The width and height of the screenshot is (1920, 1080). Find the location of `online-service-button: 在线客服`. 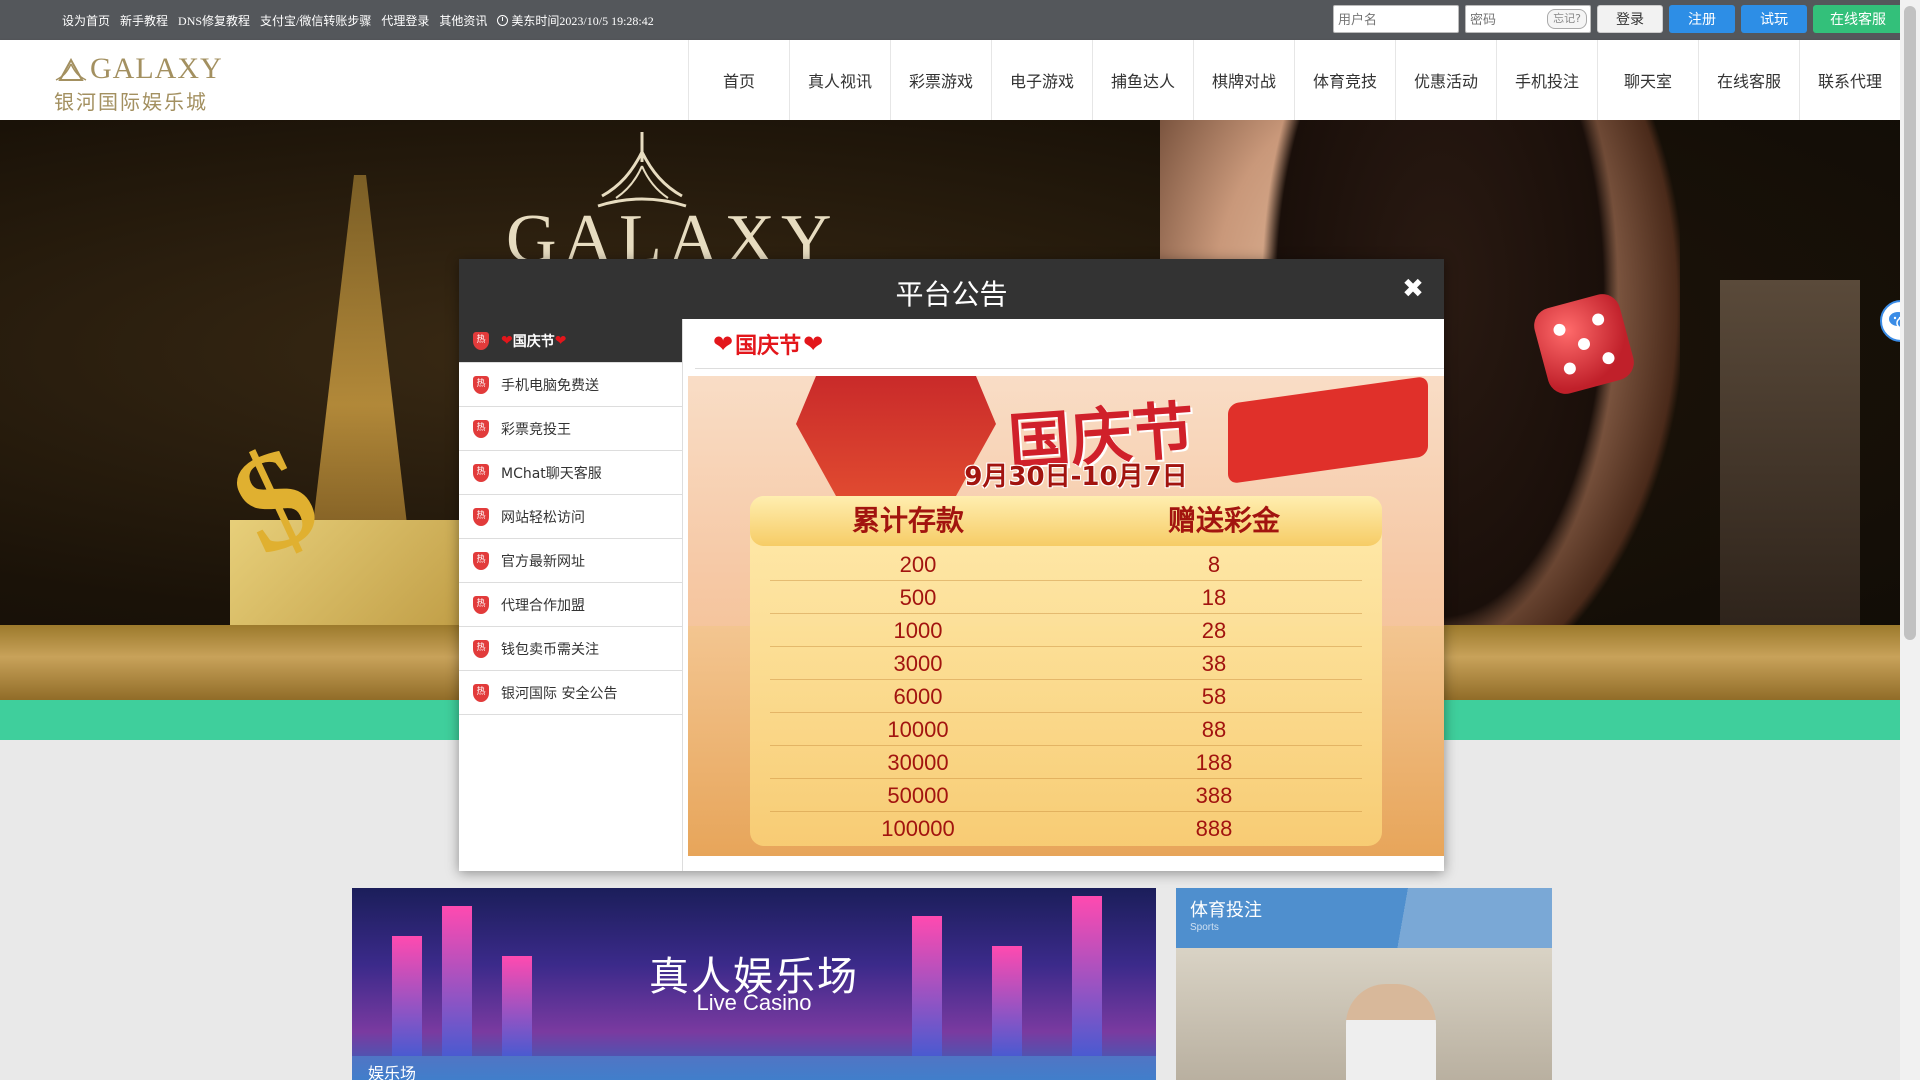

online-service-button: 在线客服 is located at coordinates (1858, 19).